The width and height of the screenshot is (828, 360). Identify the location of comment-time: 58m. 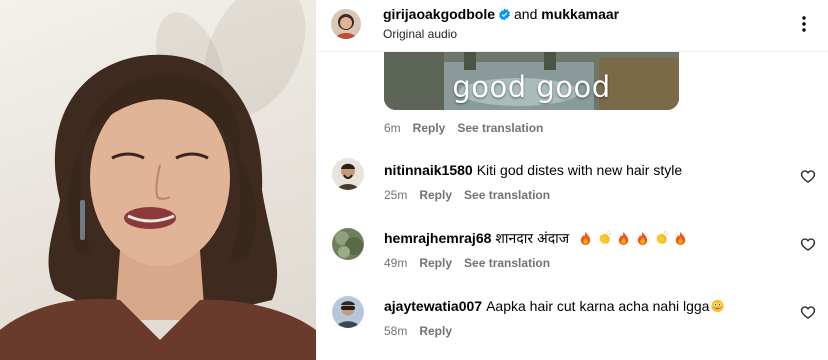
(396, 331).